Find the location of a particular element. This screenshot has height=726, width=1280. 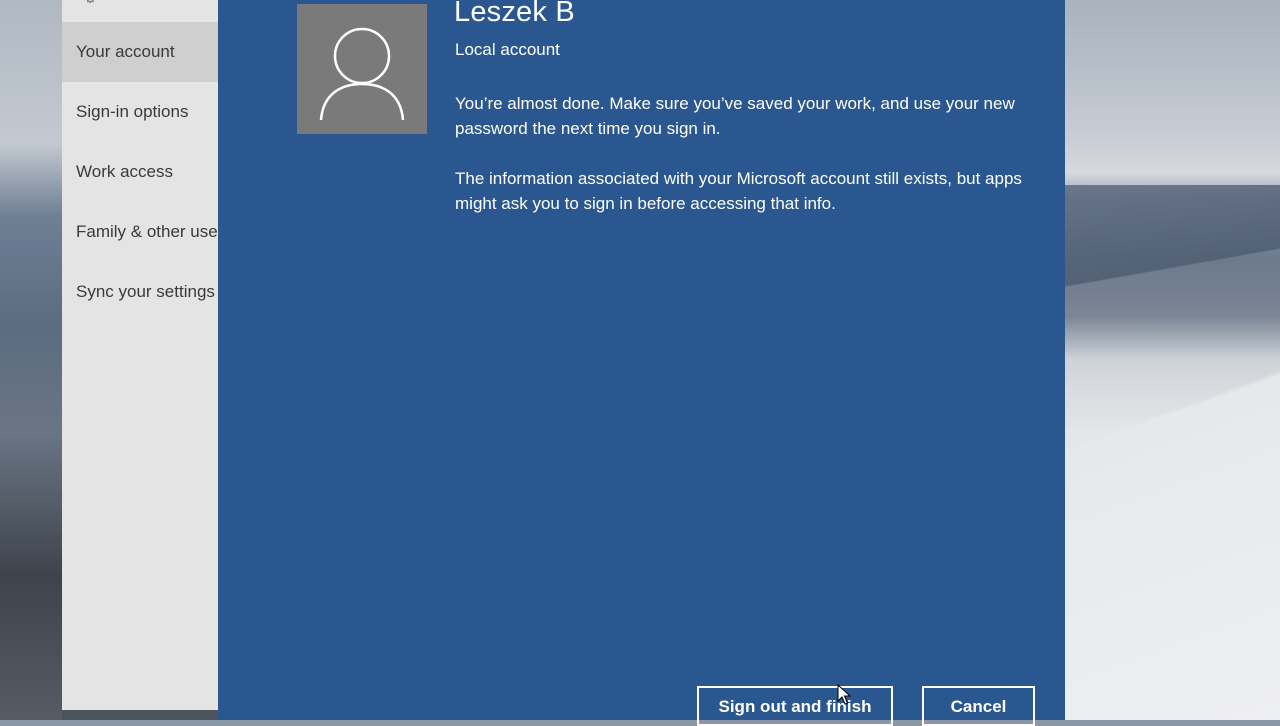

nav-item-work-access: Work access is located at coordinates (142, 172).